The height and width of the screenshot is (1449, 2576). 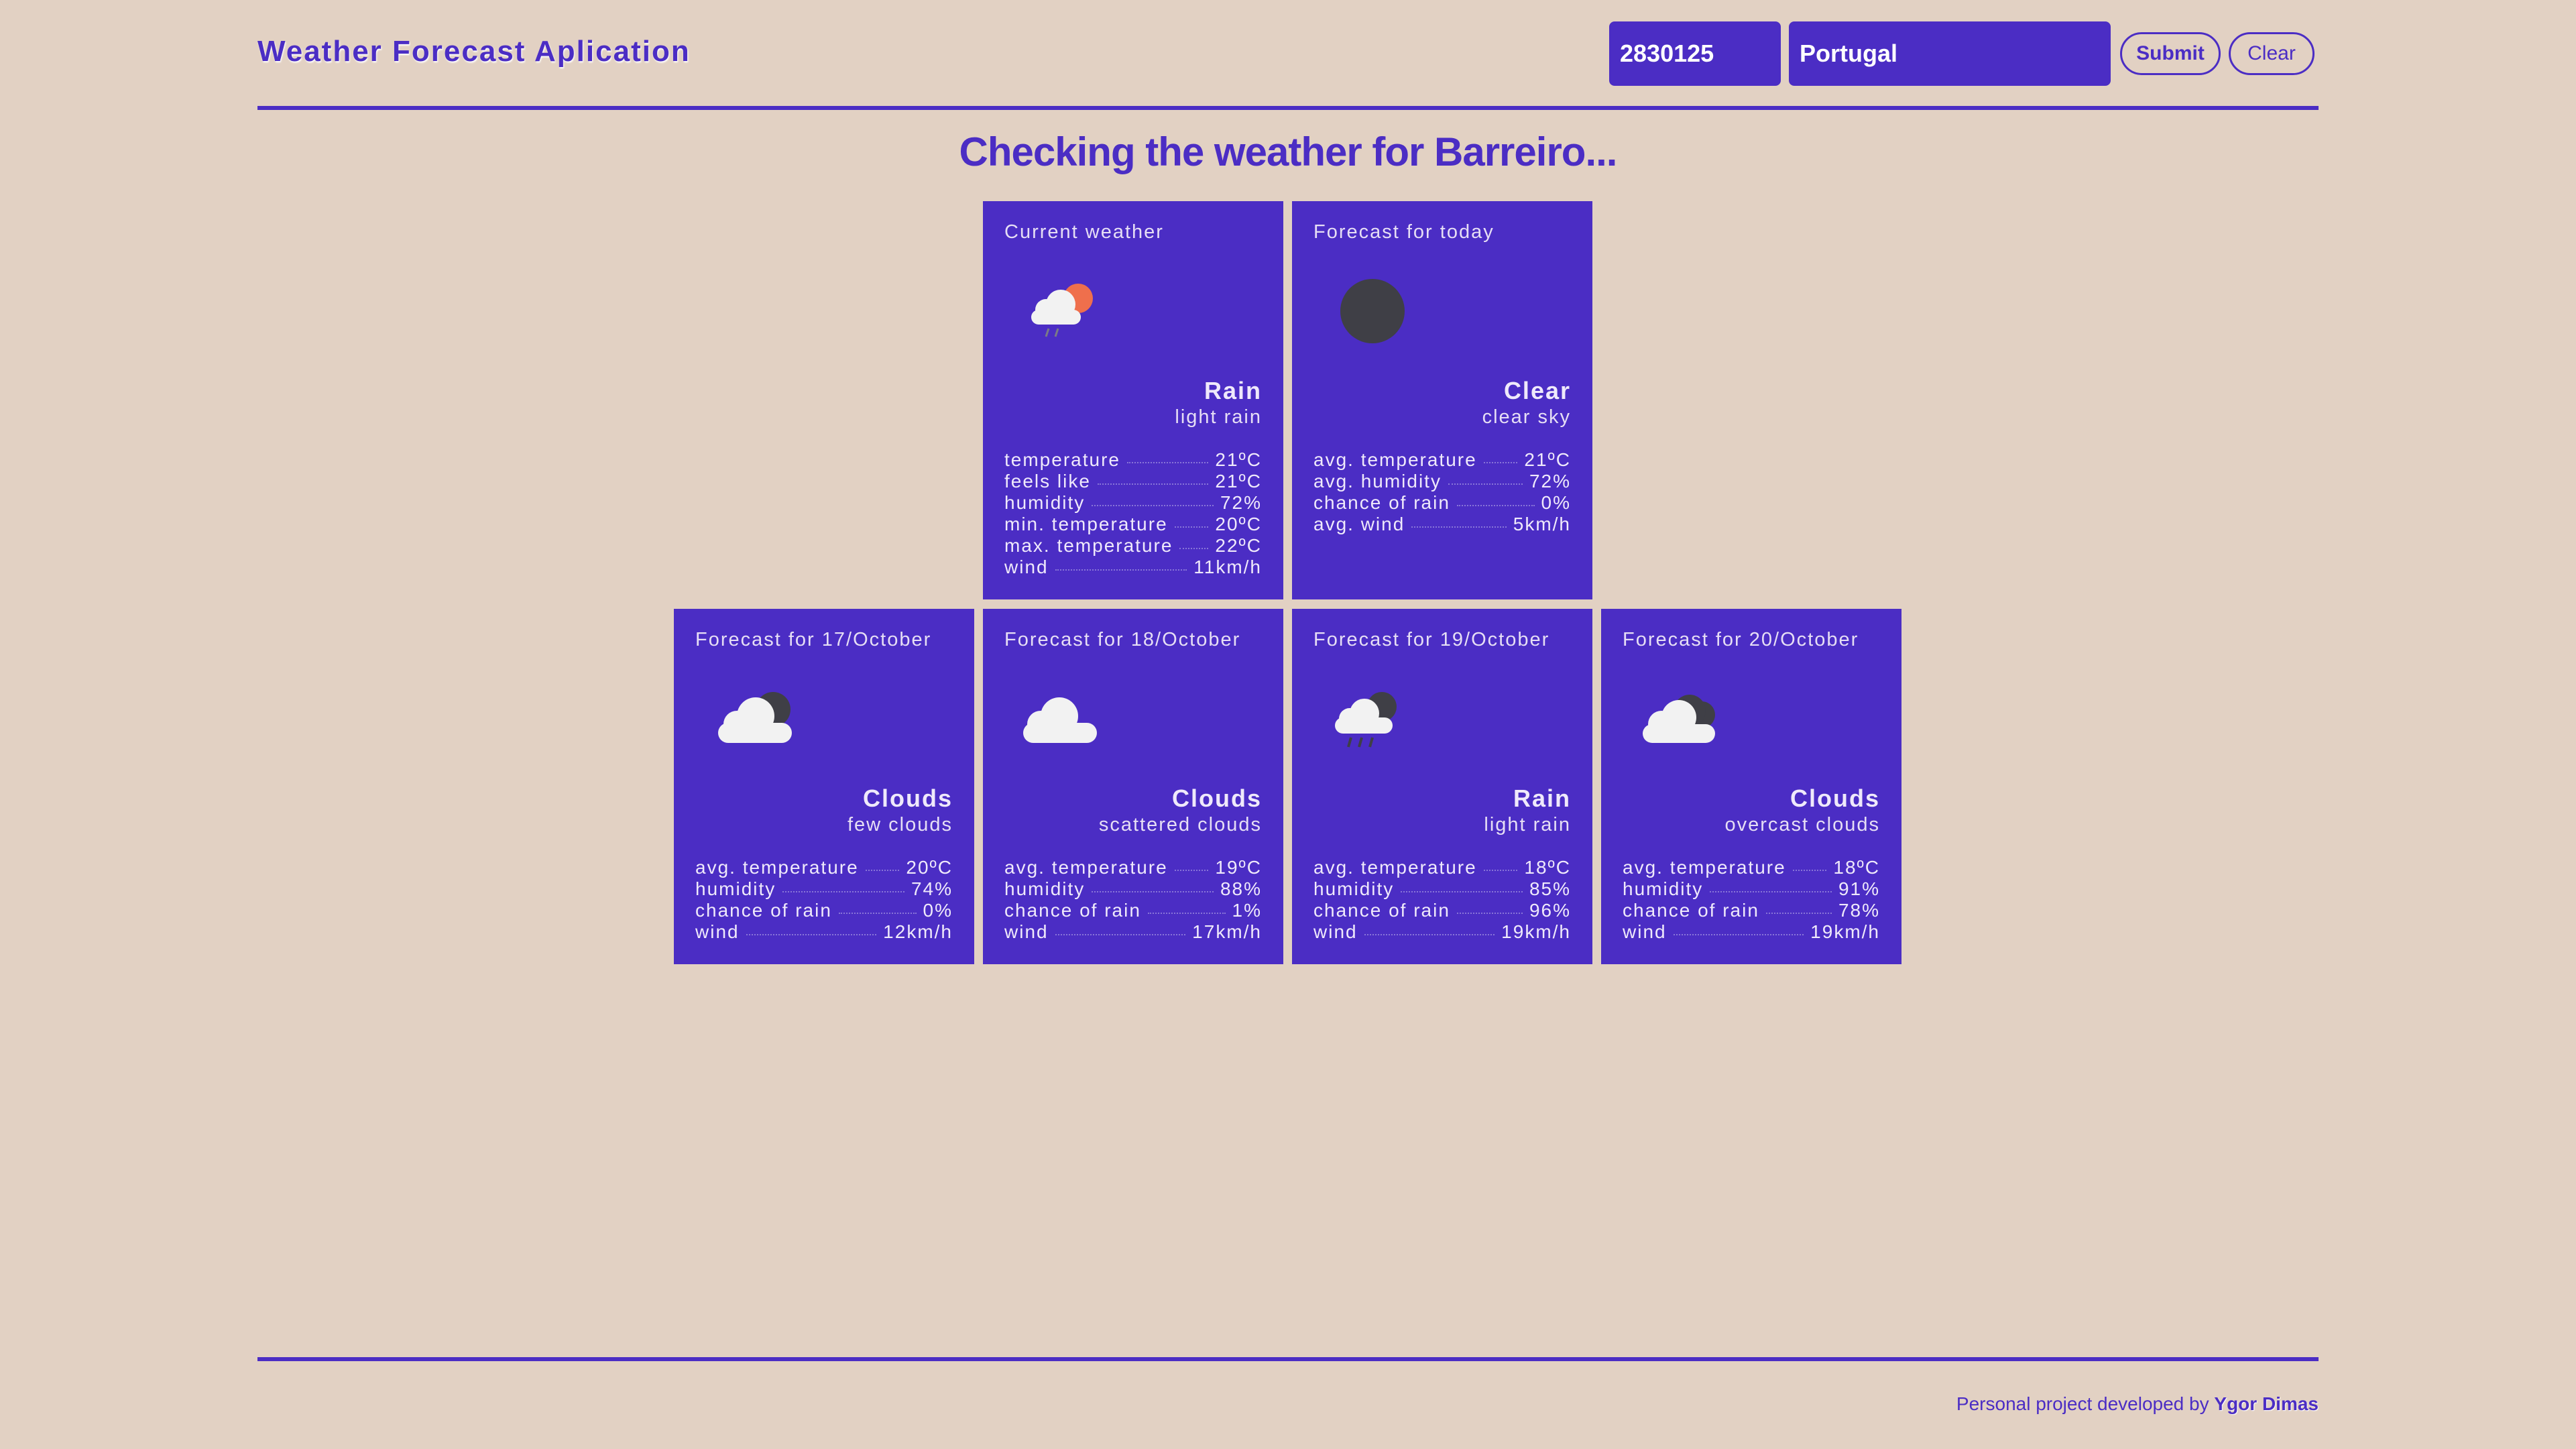 I want to click on stat-value: 0%, so click(x=1556, y=503).